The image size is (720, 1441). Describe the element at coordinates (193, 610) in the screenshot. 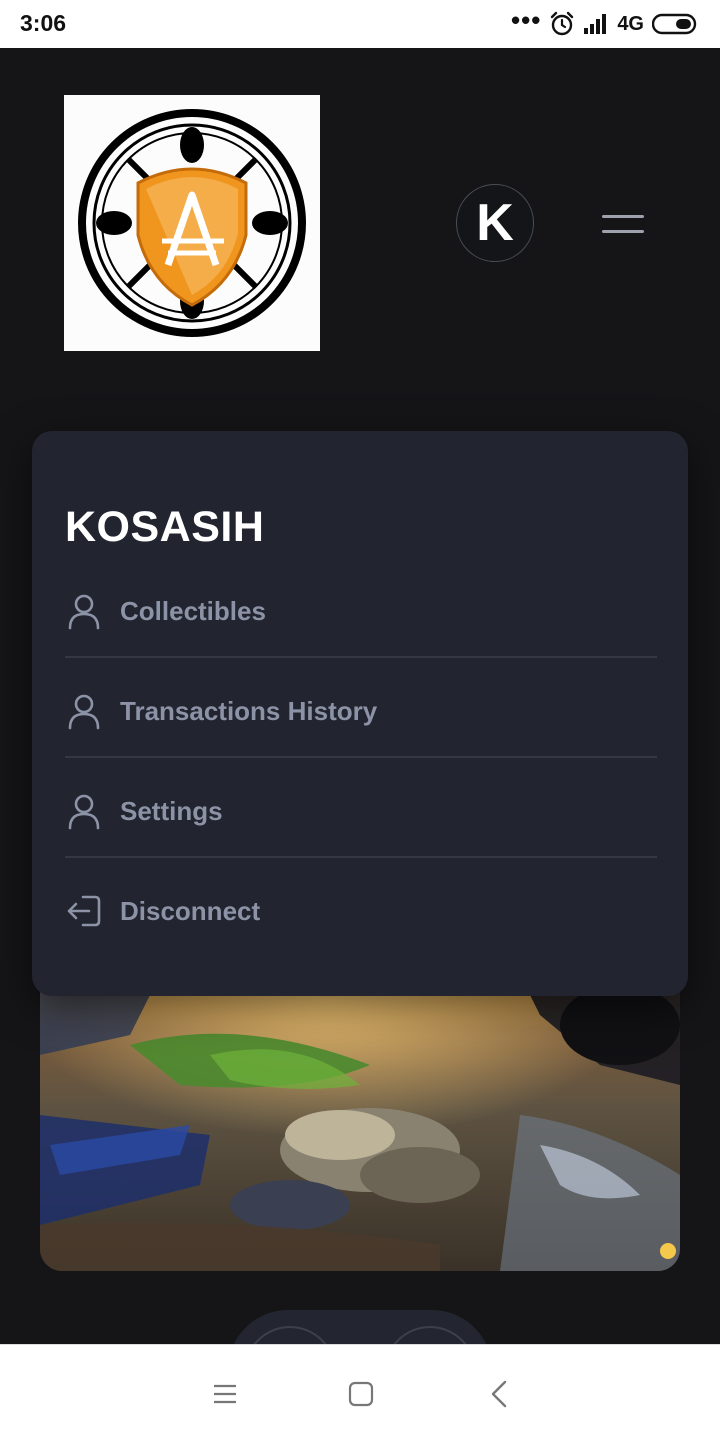

I see `menu-item-label: Collectibles` at that location.